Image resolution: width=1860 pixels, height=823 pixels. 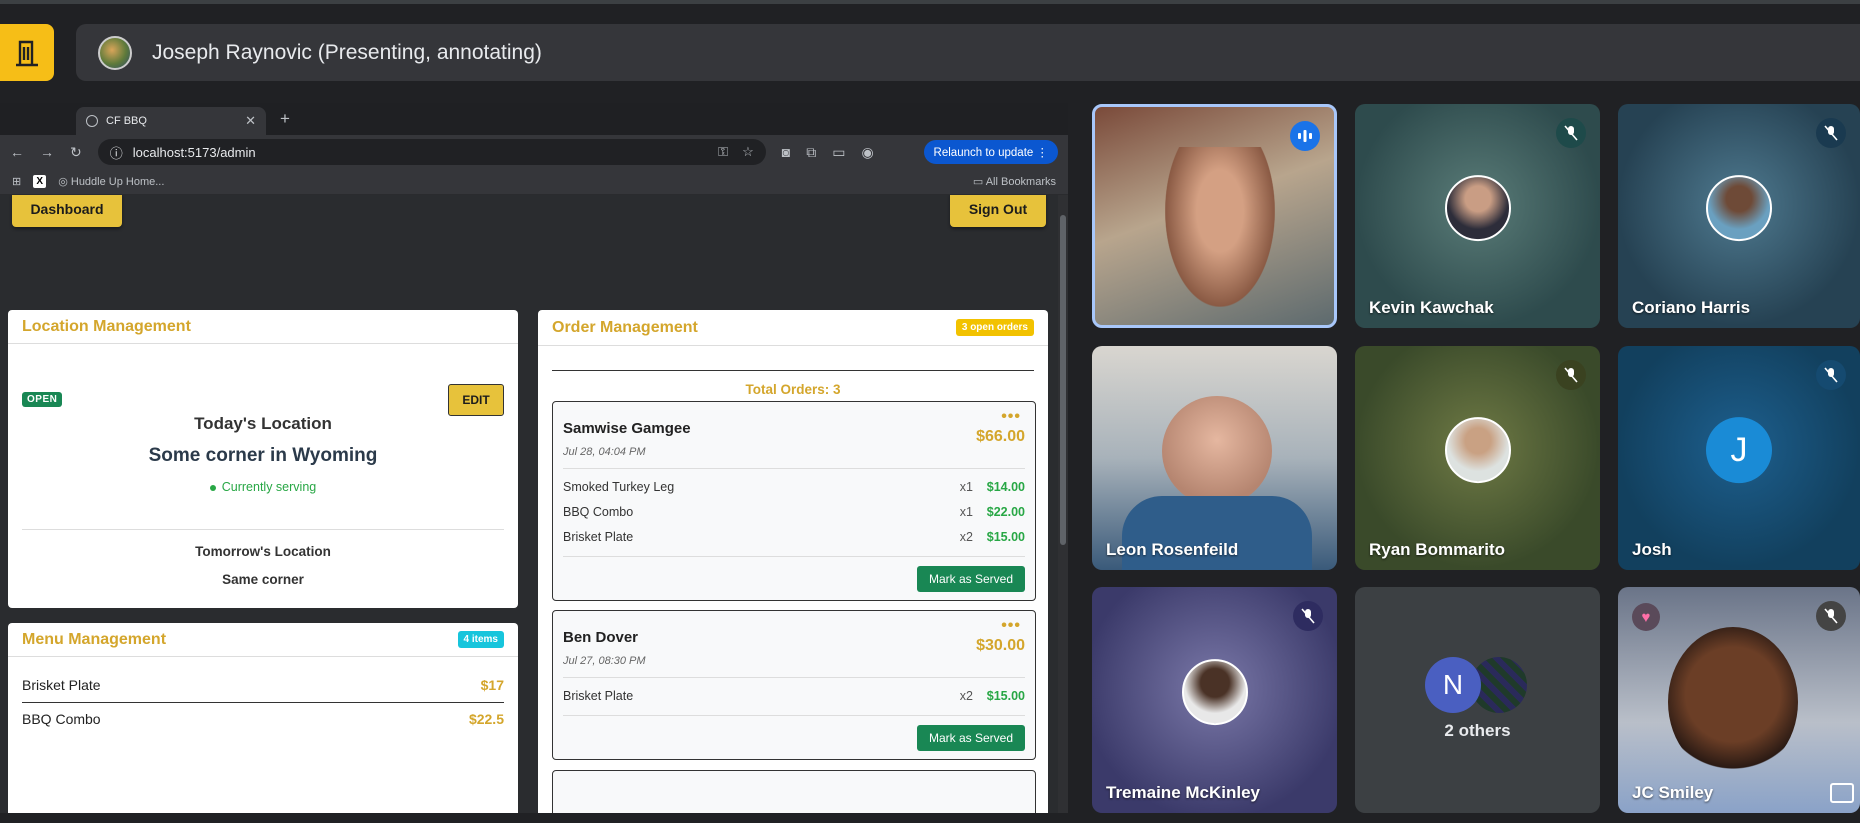 I want to click on participant-tile: Tremaine McKinley, so click(x=1214, y=700).